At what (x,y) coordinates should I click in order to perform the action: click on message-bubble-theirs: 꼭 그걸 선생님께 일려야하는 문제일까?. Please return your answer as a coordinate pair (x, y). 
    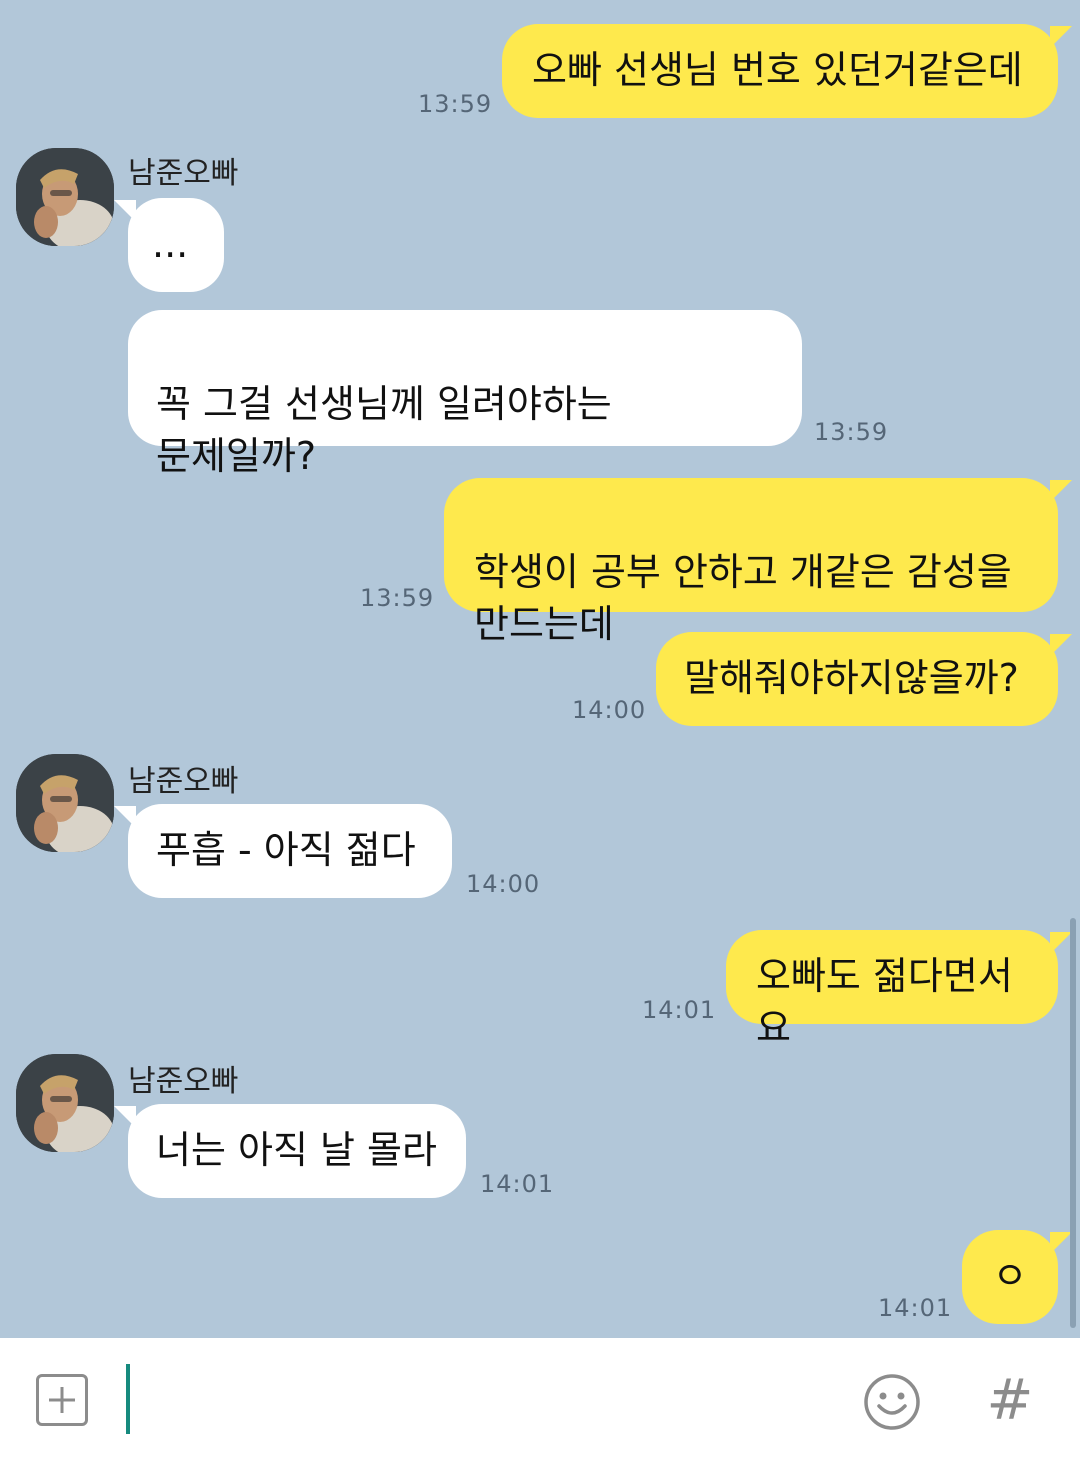
    Looking at the image, I should click on (465, 394).